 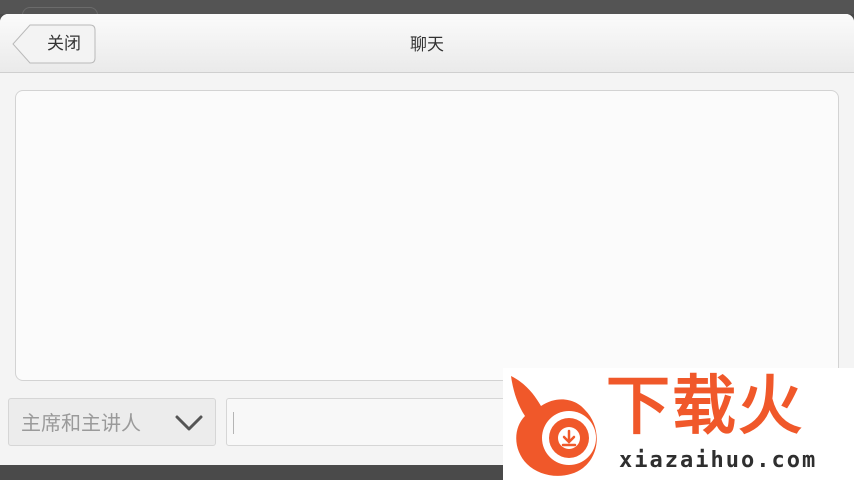 I want to click on text-caret, so click(x=233, y=423).